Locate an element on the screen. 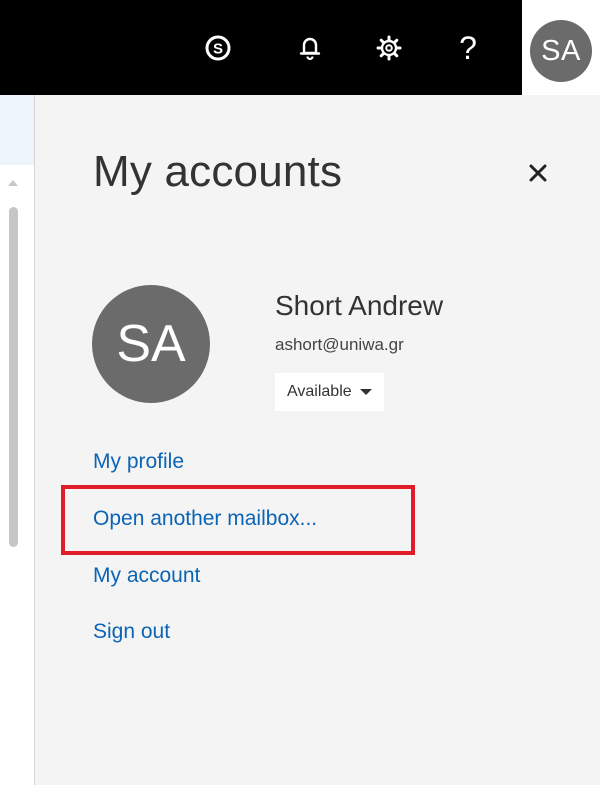 This screenshot has width=600, height=785. help-icon: ? is located at coordinates (468, 48).